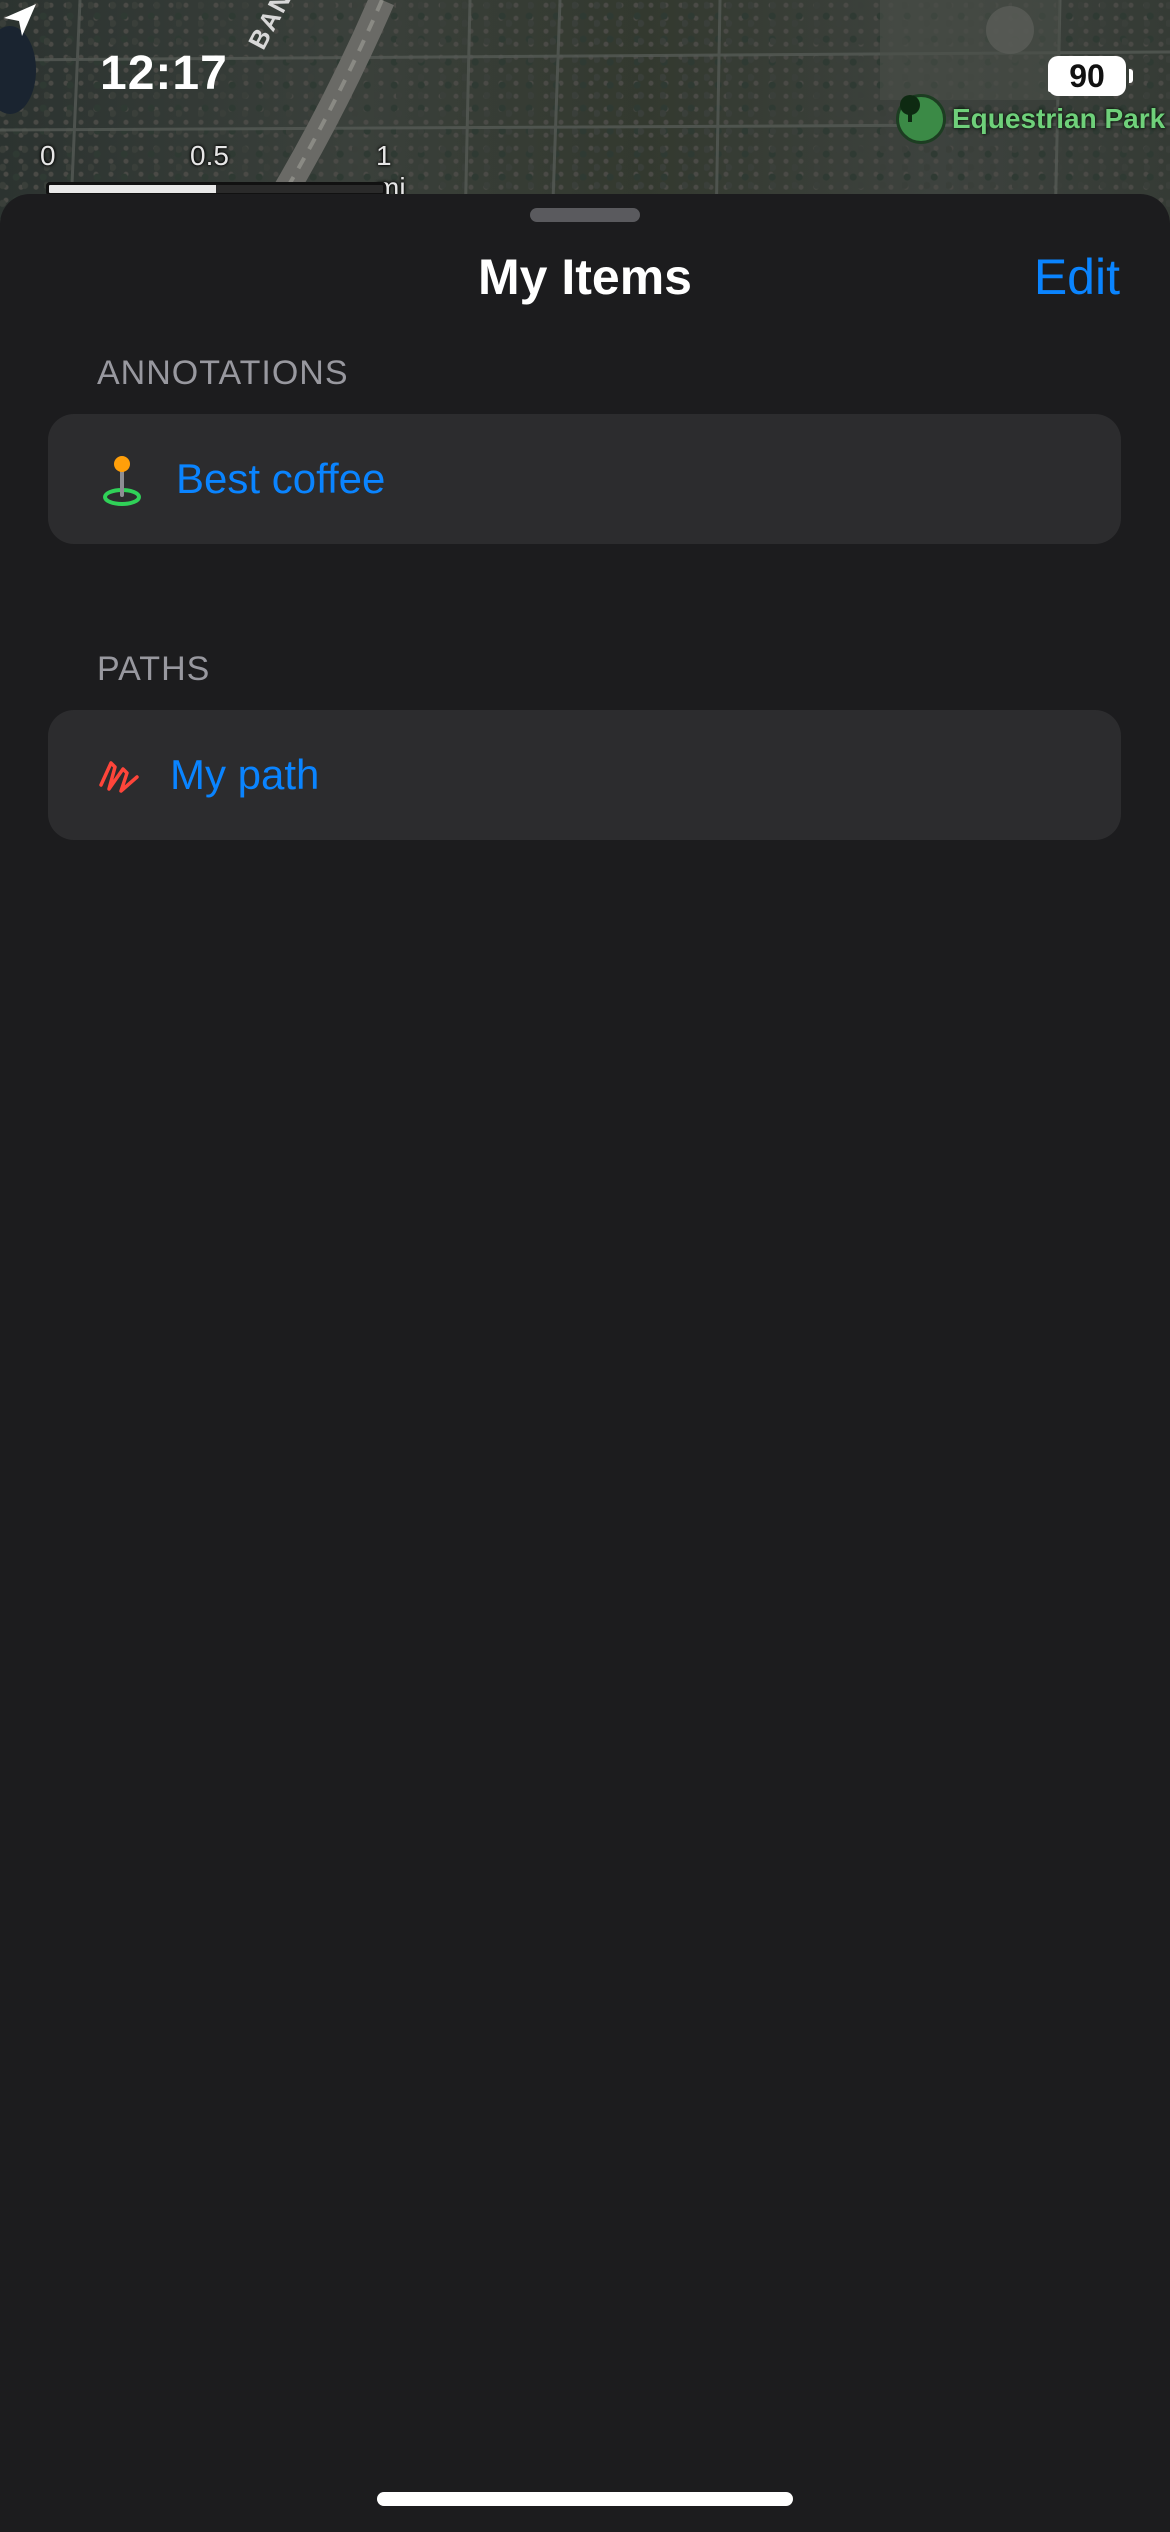  What do you see at coordinates (585, 215) in the screenshot?
I see `sheet-grabber` at bounding box center [585, 215].